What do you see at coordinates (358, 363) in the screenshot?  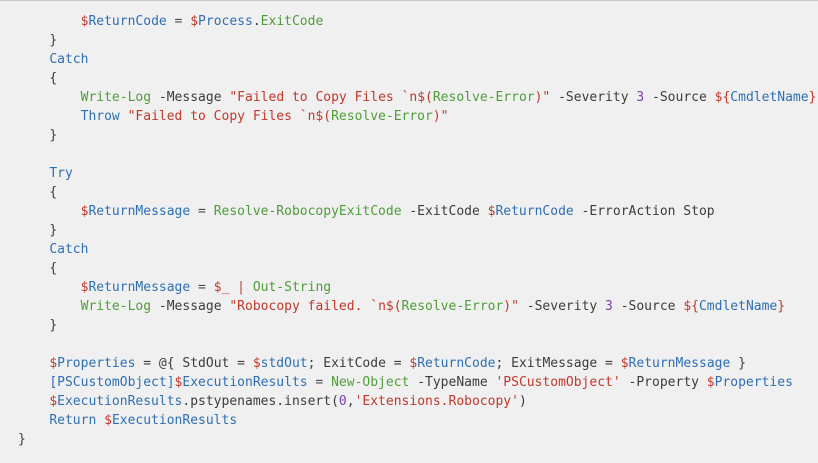 I see `code-token-default: ; ExitCode =` at bounding box center [358, 363].